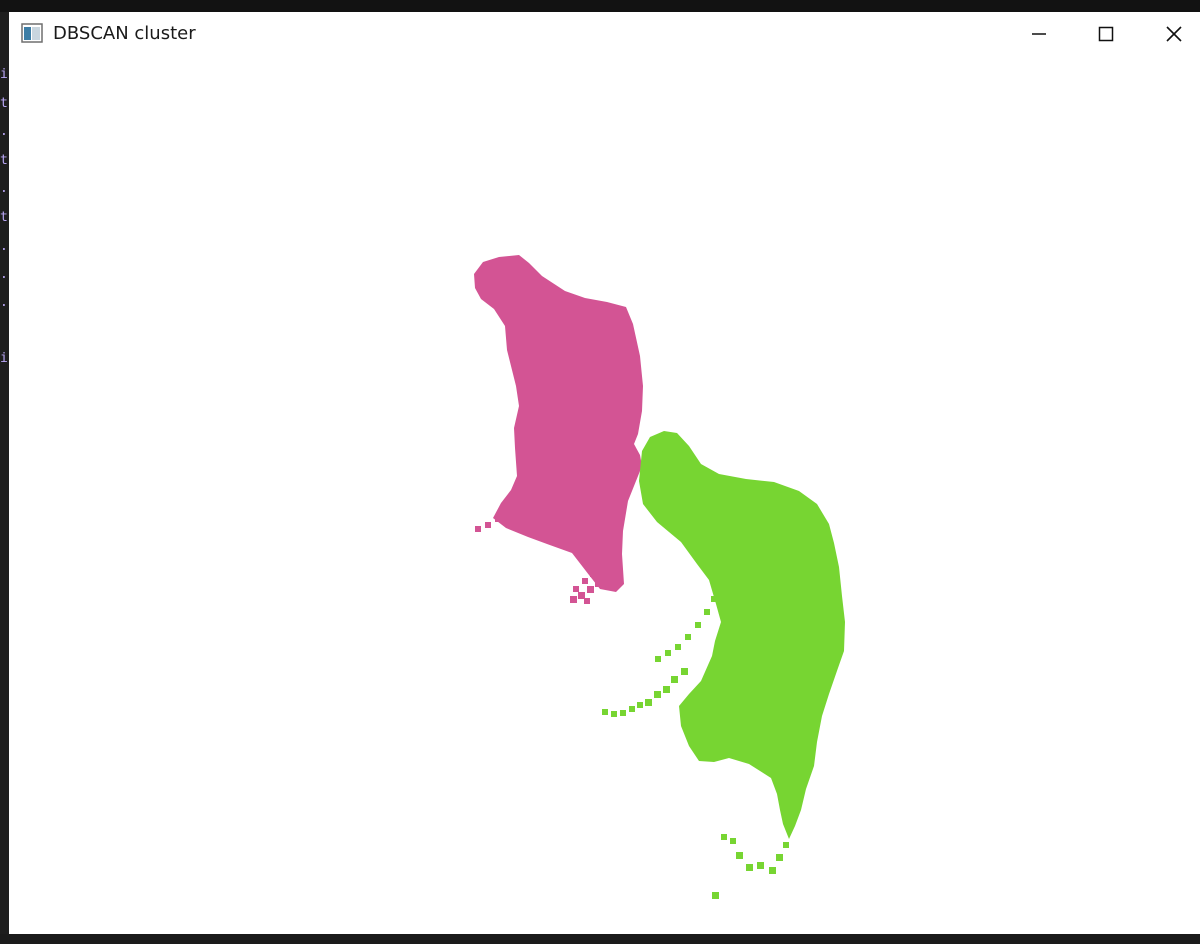 This screenshot has height=944, width=1200. Describe the element at coordinates (124, 33) in the screenshot. I see `window-title: DBSCAN cluster` at that location.